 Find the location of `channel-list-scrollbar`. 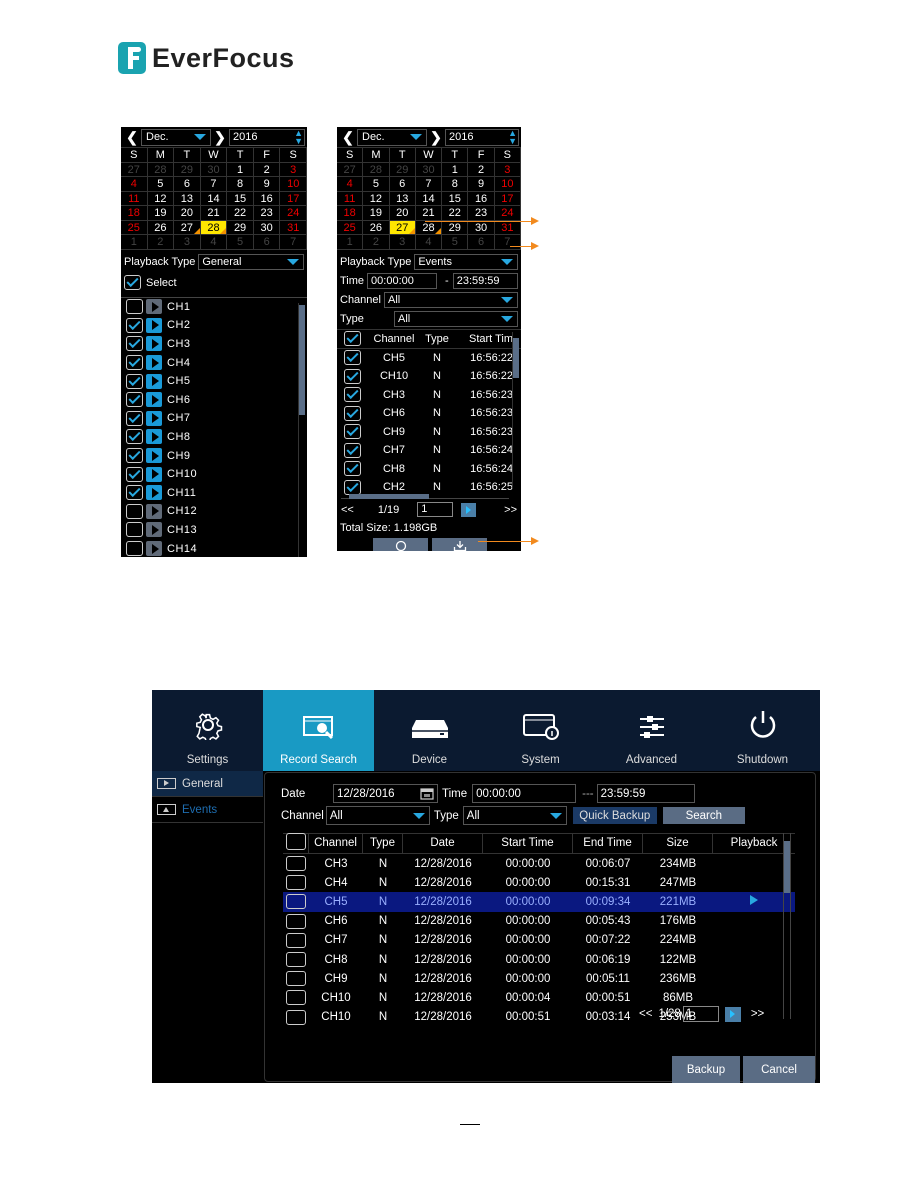

channel-list-scrollbar is located at coordinates (301, 429).